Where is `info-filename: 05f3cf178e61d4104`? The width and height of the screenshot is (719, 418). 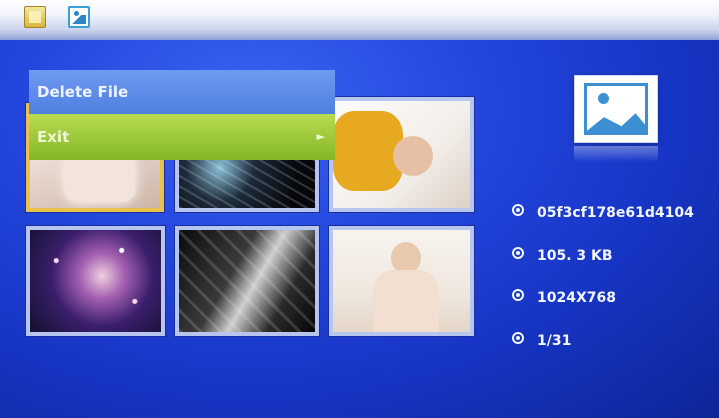 info-filename: 05f3cf178e61d4104 is located at coordinates (603, 215).